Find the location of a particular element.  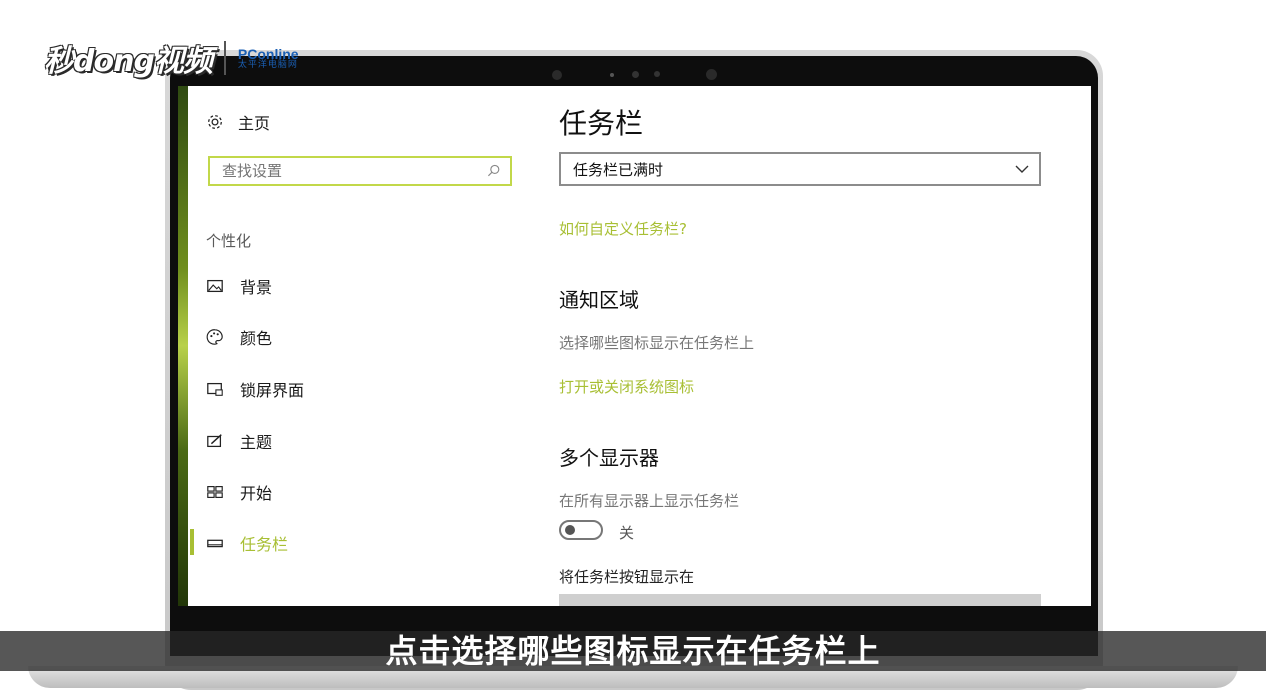

video-watermark: 秒dong视频 PConline 太平洋电脑网 is located at coordinates (171, 58).